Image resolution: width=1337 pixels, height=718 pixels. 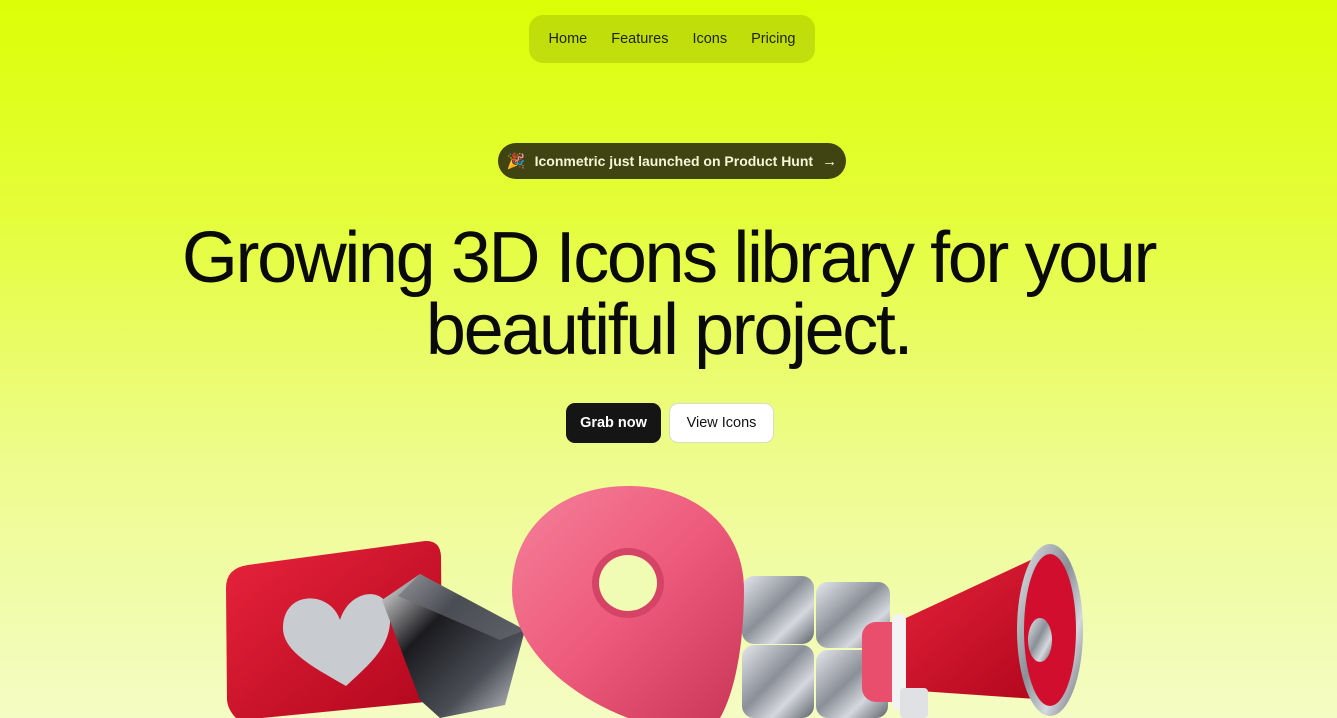 What do you see at coordinates (669, 258) in the screenshot?
I see `hero-title-line-1: Growing 3D Icons library for your` at bounding box center [669, 258].